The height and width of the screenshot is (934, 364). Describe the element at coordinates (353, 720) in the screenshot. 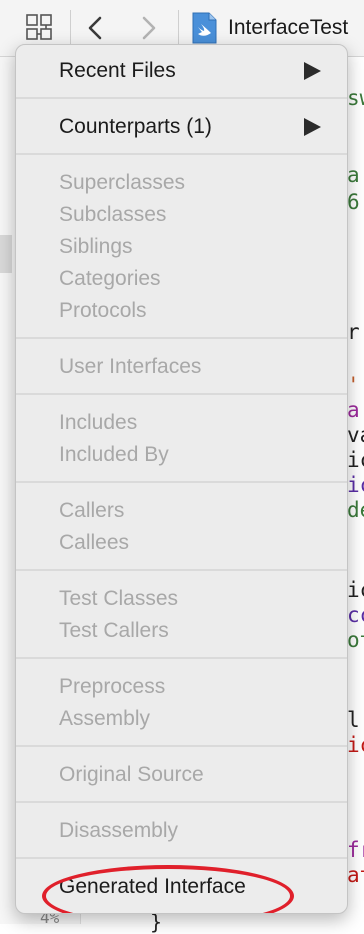

I see `code-fragment: l` at that location.